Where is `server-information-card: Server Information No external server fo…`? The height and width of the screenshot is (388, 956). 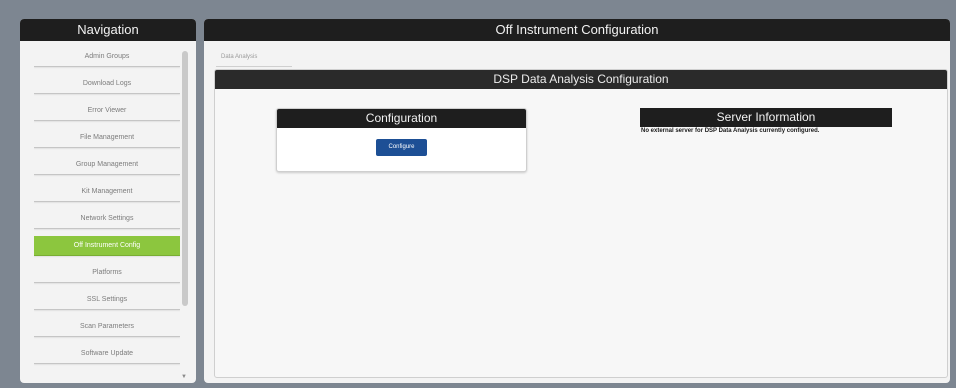
server-information-card: Server Information No external server fo… is located at coordinates (766, 123).